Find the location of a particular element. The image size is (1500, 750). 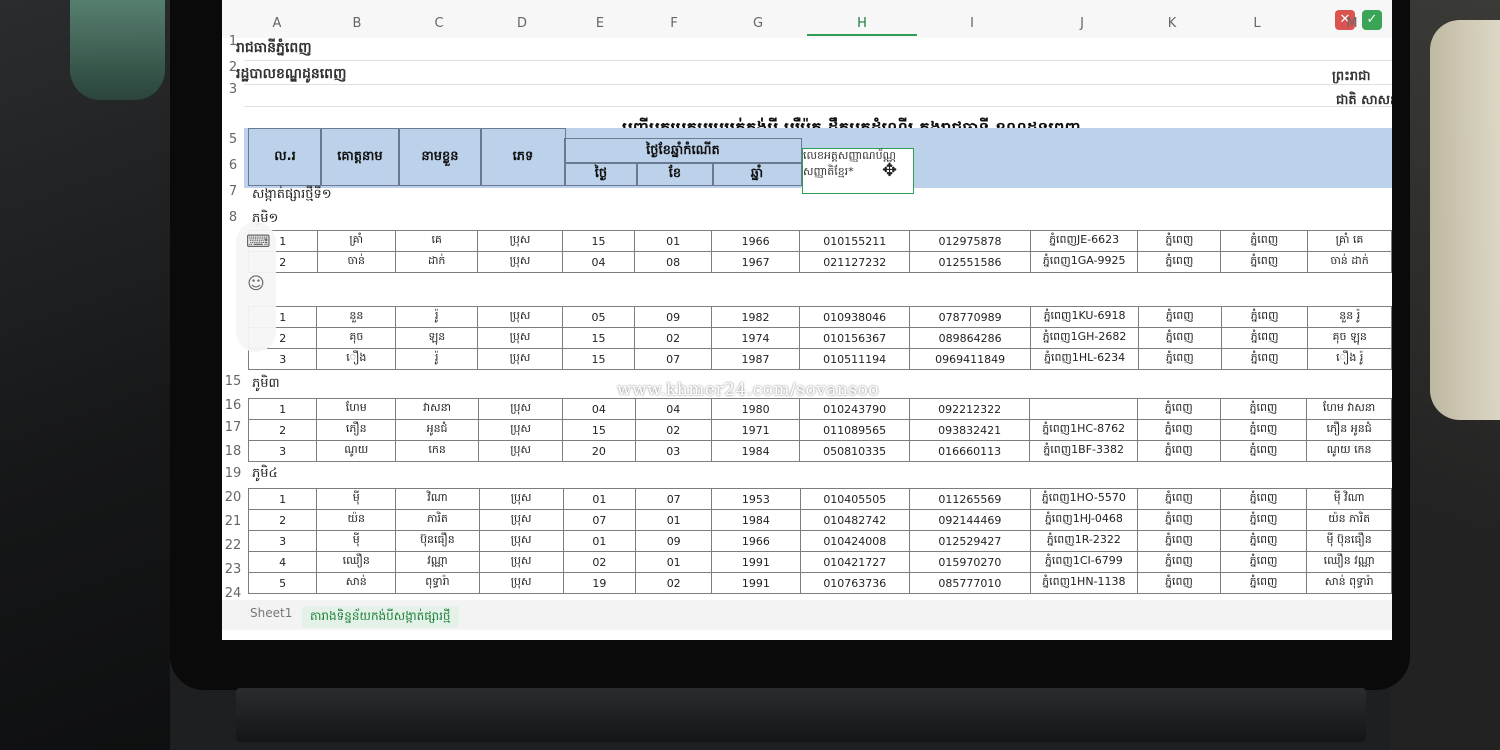

table-cell: កេន is located at coordinates (437, 451).